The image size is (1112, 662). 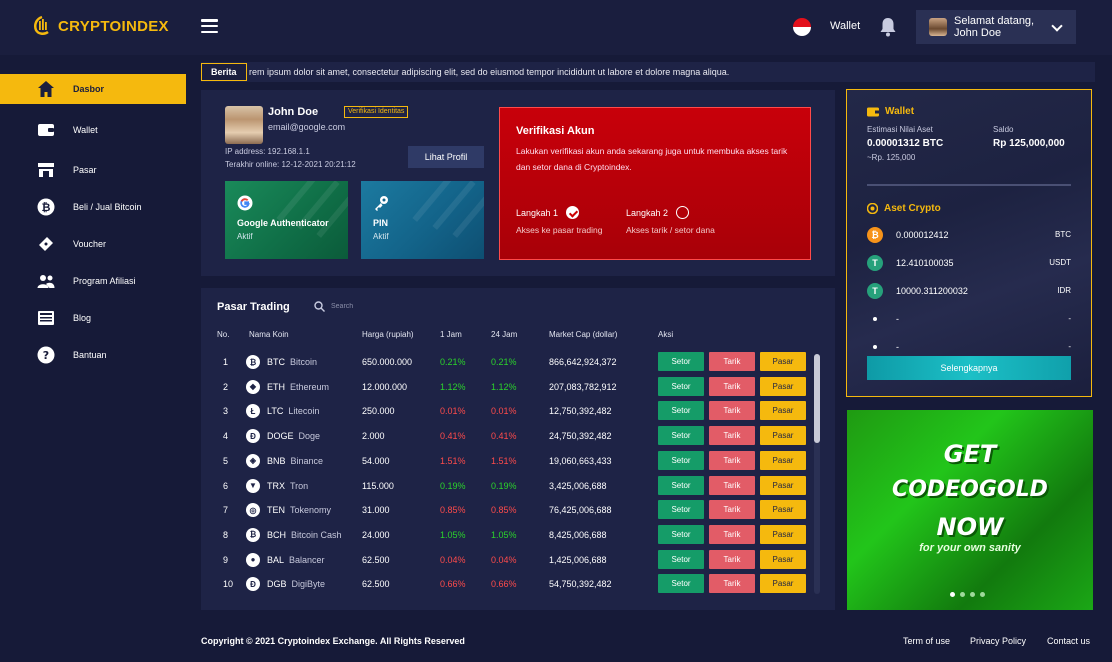 I want to click on news-badge: Berita, so click(x=224, y=72).